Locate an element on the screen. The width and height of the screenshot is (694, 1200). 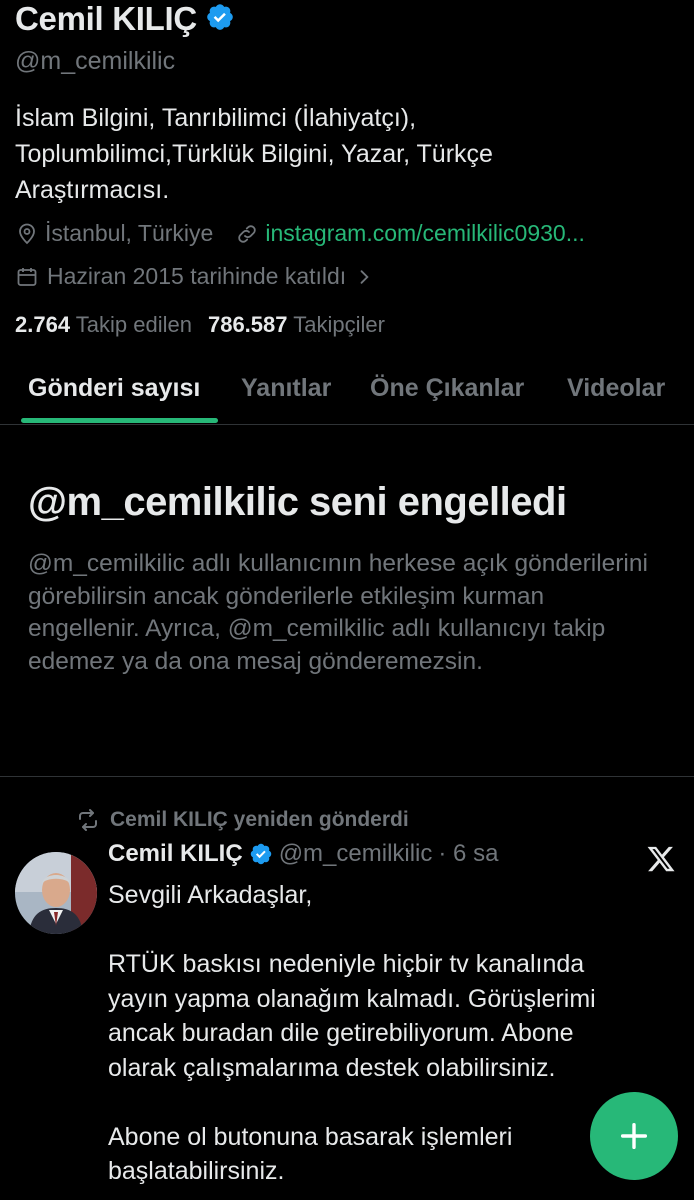
tab-posts: Gönderi sayısı is located at coordinates (114, 388).